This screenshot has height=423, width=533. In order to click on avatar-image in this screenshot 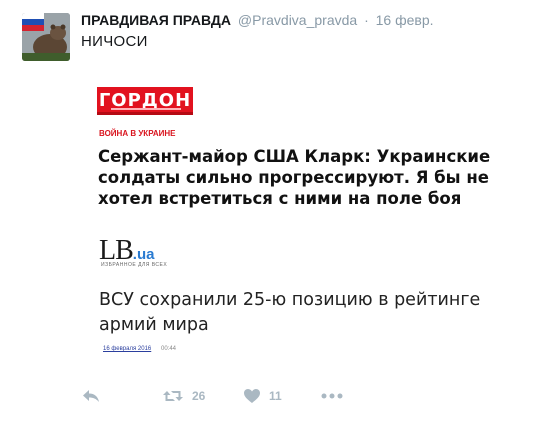, I will do `click(46, 37)`.